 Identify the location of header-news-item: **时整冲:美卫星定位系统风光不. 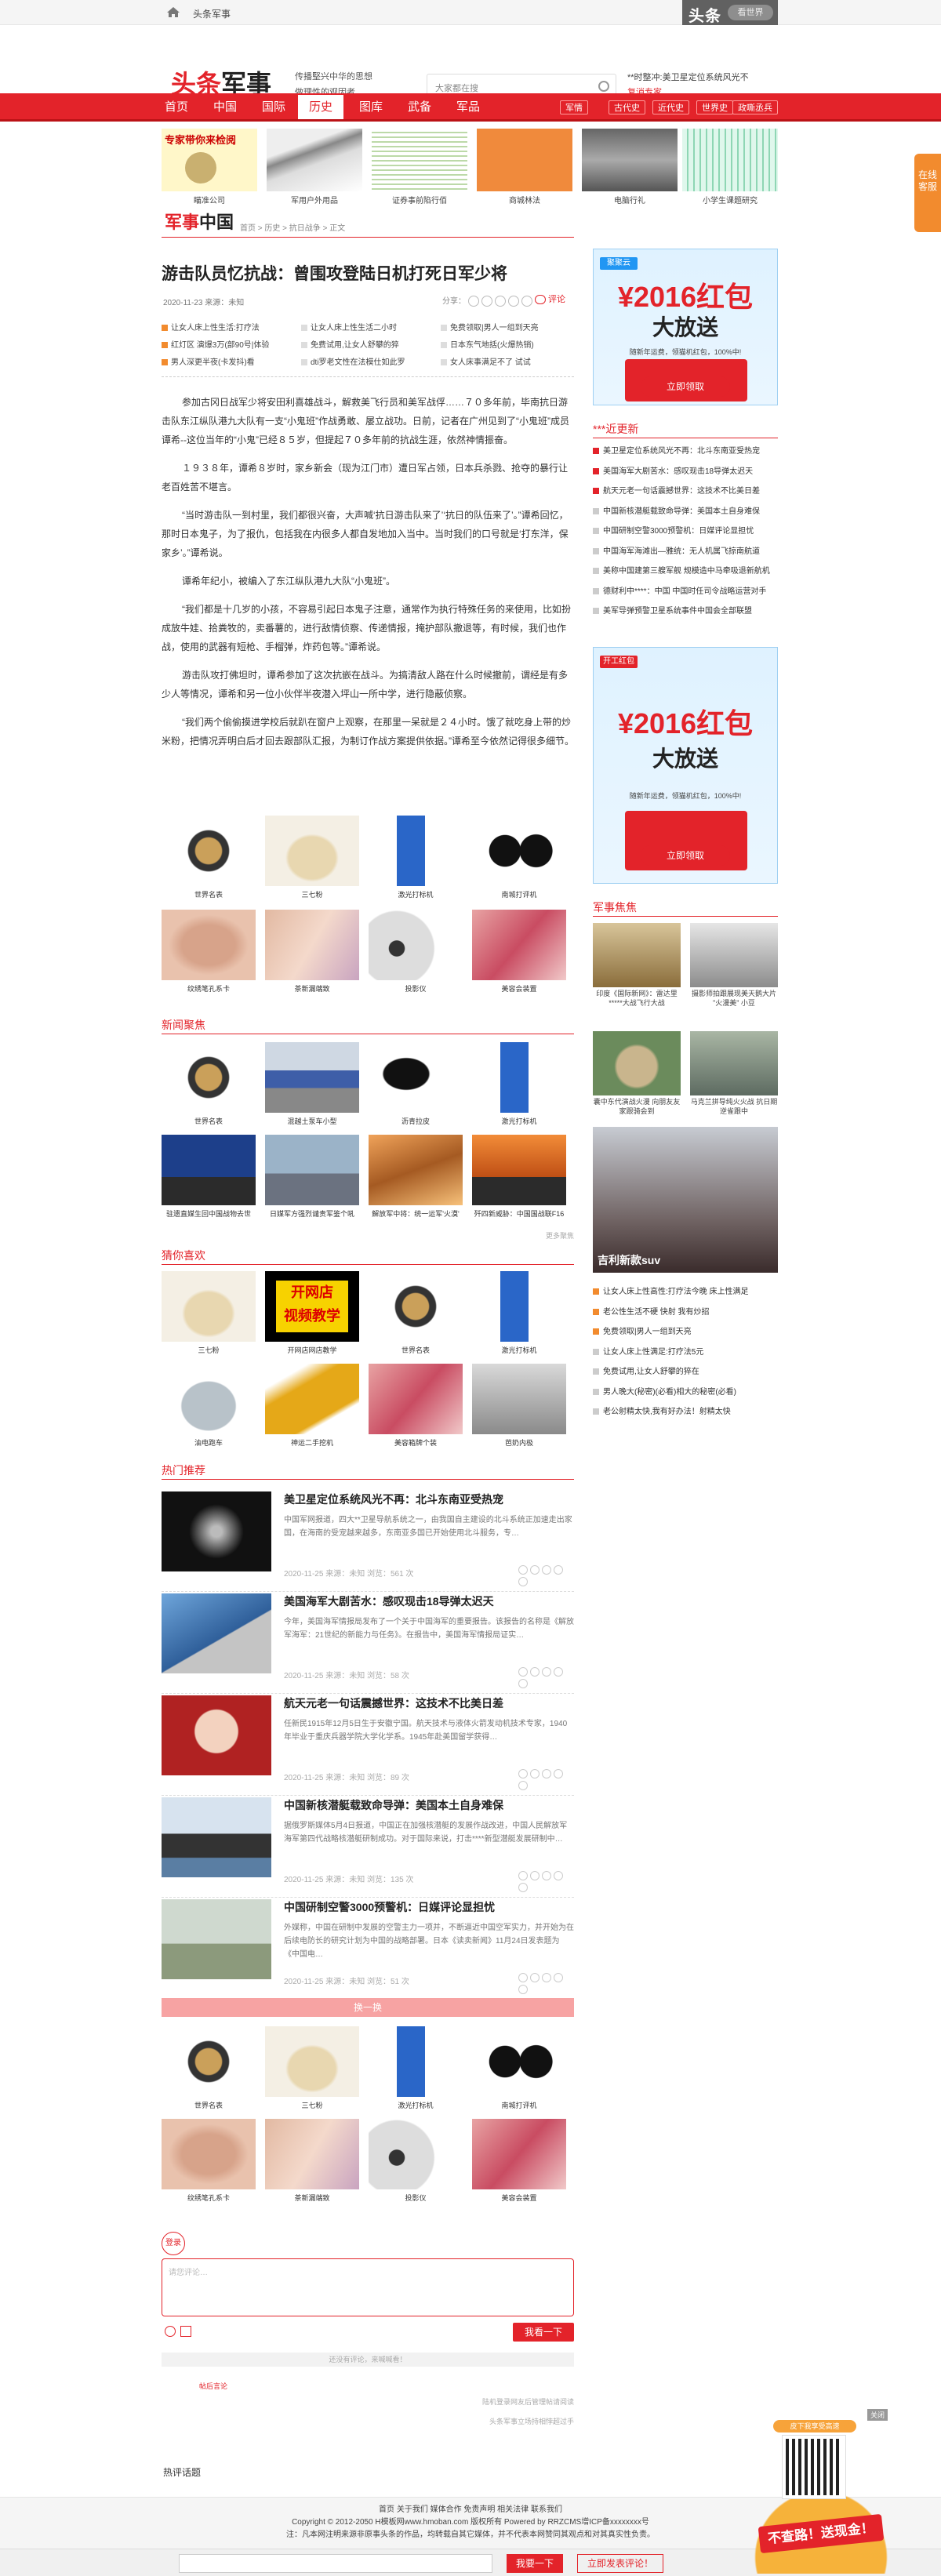
(688, 78).